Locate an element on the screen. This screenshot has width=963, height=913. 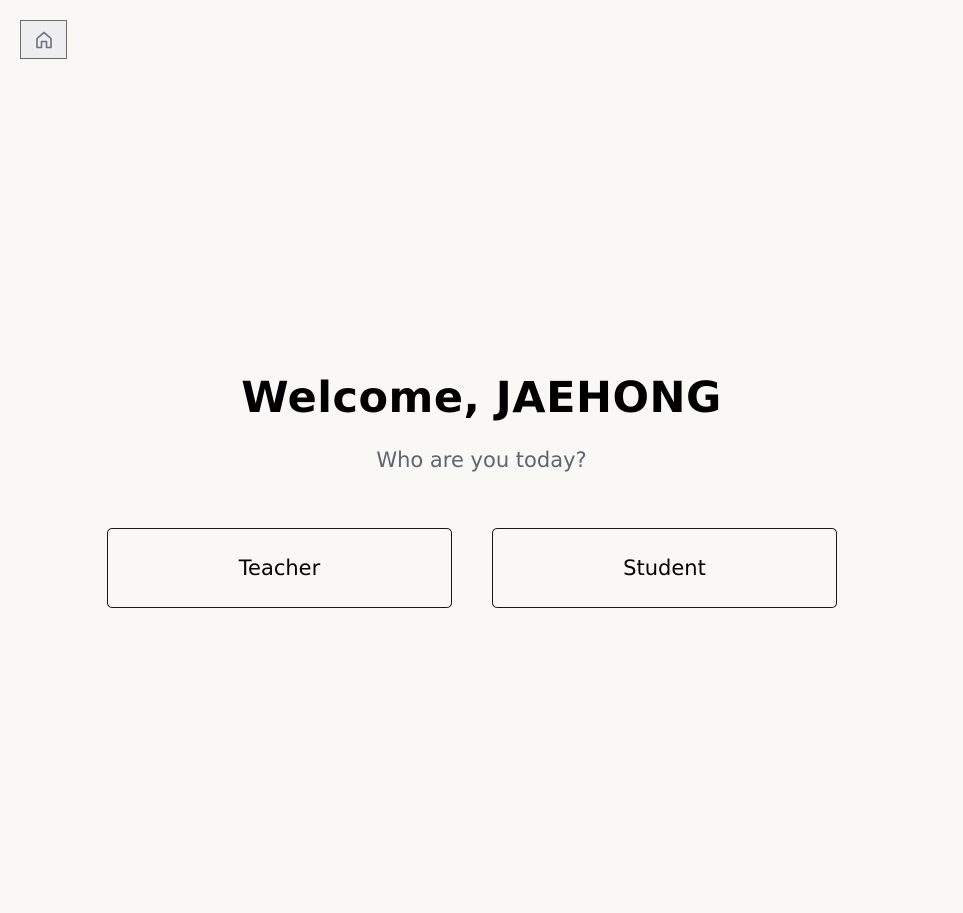
home-button is located at coordinates (43, 39).